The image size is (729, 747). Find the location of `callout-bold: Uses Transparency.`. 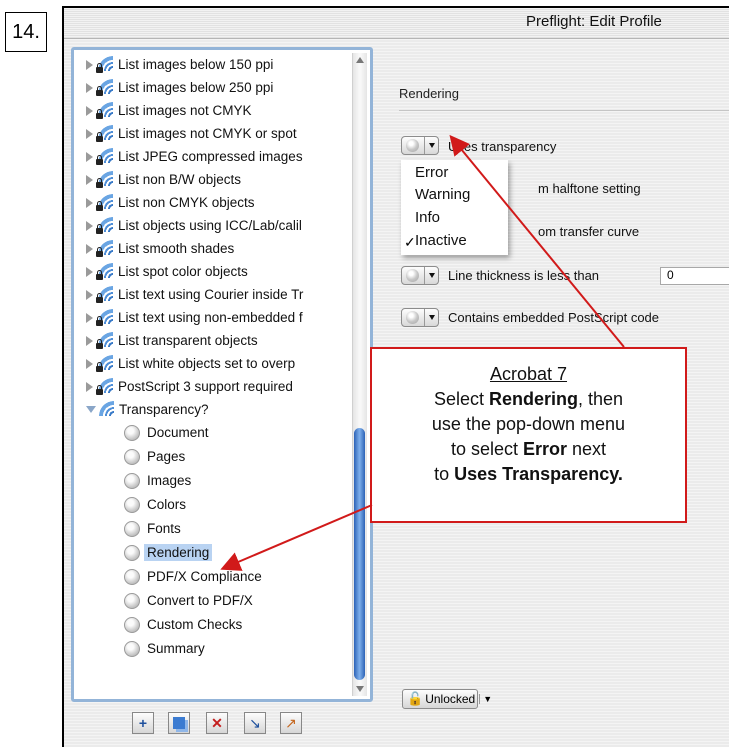

callout-bold: Uses Transparency. is located at coordinates (538, 474).